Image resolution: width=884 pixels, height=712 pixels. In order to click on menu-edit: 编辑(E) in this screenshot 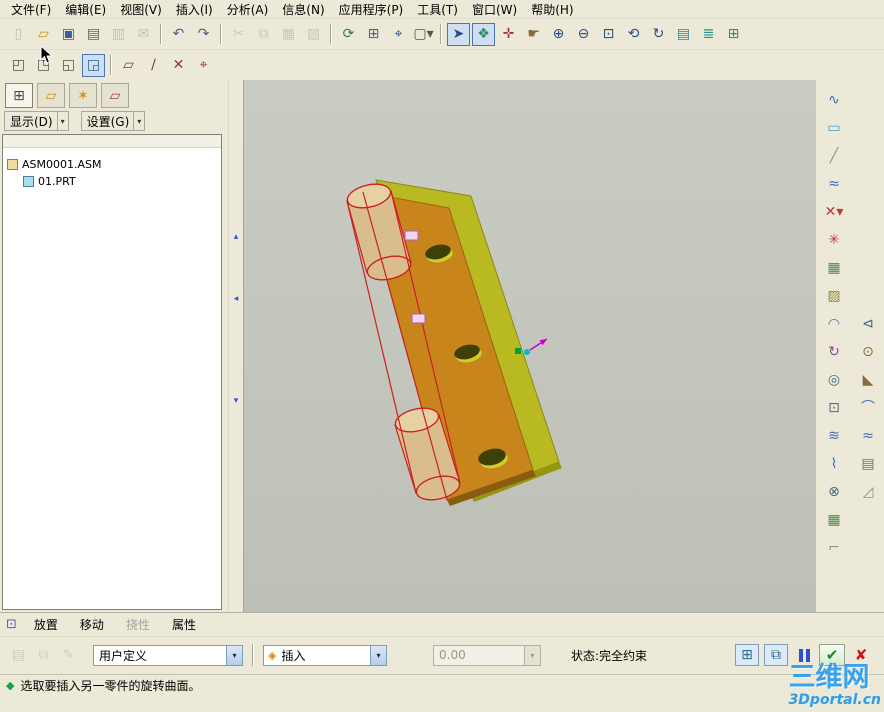, I will do `click(85, 10)`.